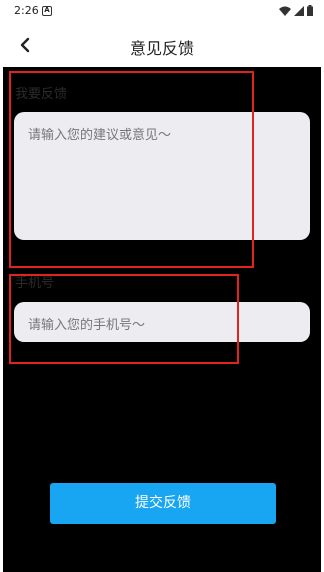  Describe the element at coordinates (163, 503) in the screenshot. I see `submit-button: 提交反馈` at that location.